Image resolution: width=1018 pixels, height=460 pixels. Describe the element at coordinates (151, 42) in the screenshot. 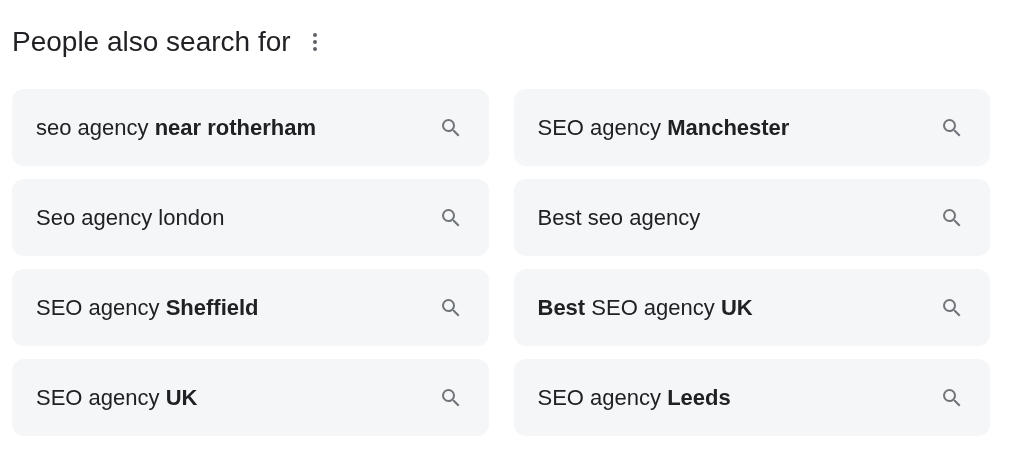

I see `section-title: People also search for` at that location.